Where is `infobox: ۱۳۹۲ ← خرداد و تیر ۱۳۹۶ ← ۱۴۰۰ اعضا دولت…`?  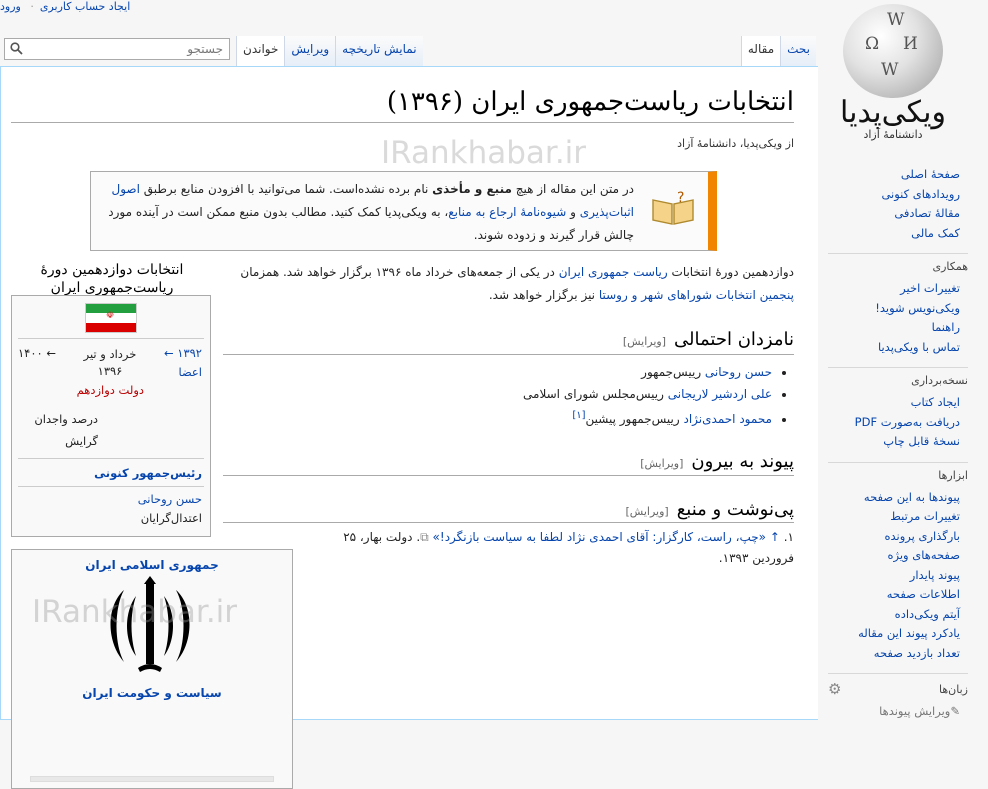
infobox: ۱۳۹۲ ← خرداد و تیر ۱۳۹۶ ← ۱۴۰۰ اعضا دولت… is located at coordinates (111, 416).